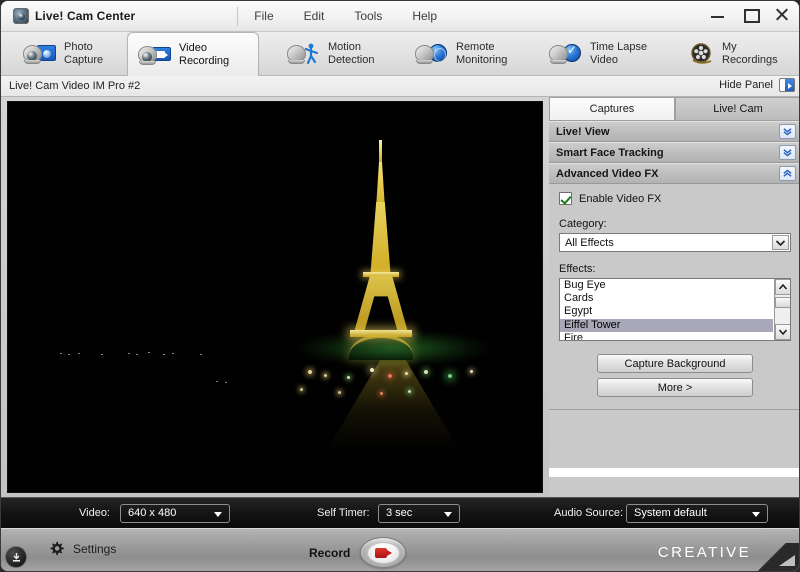 The width and height of the screenshot is (800, 572). I want to click on capture-background-button: Capture Background, so click(675, 363).